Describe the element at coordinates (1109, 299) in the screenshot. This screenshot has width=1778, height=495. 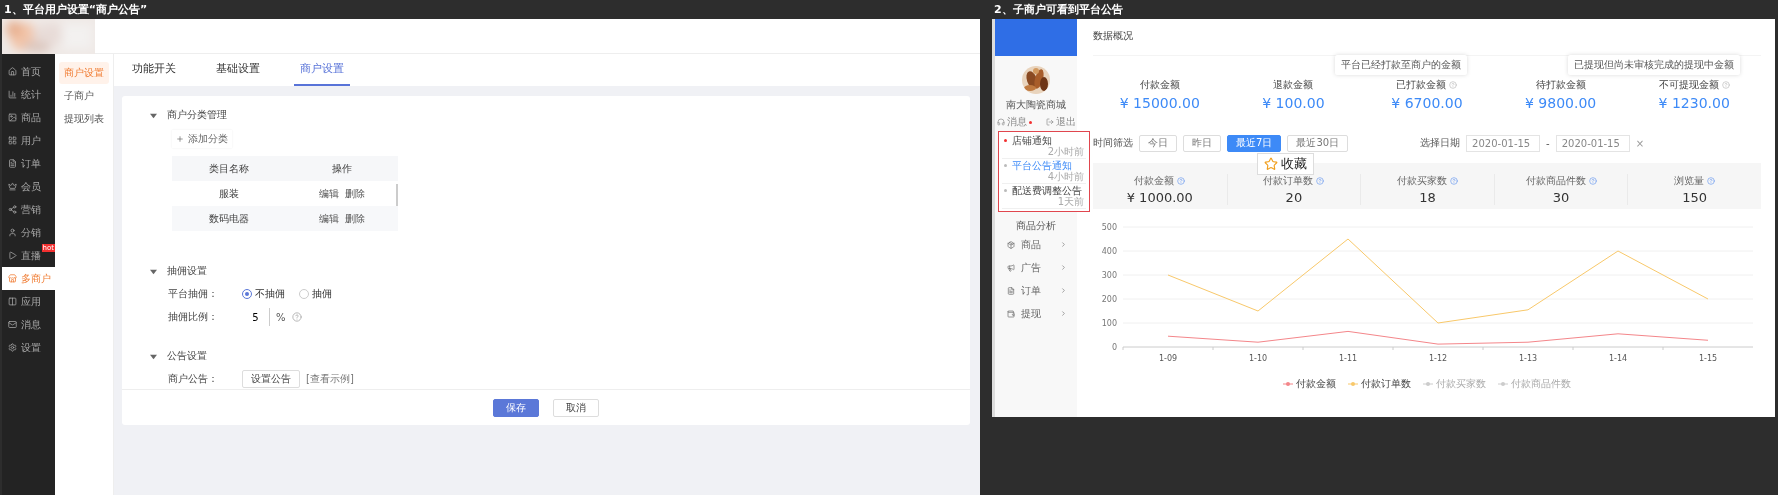
I see `axis-label: 200` at that location.